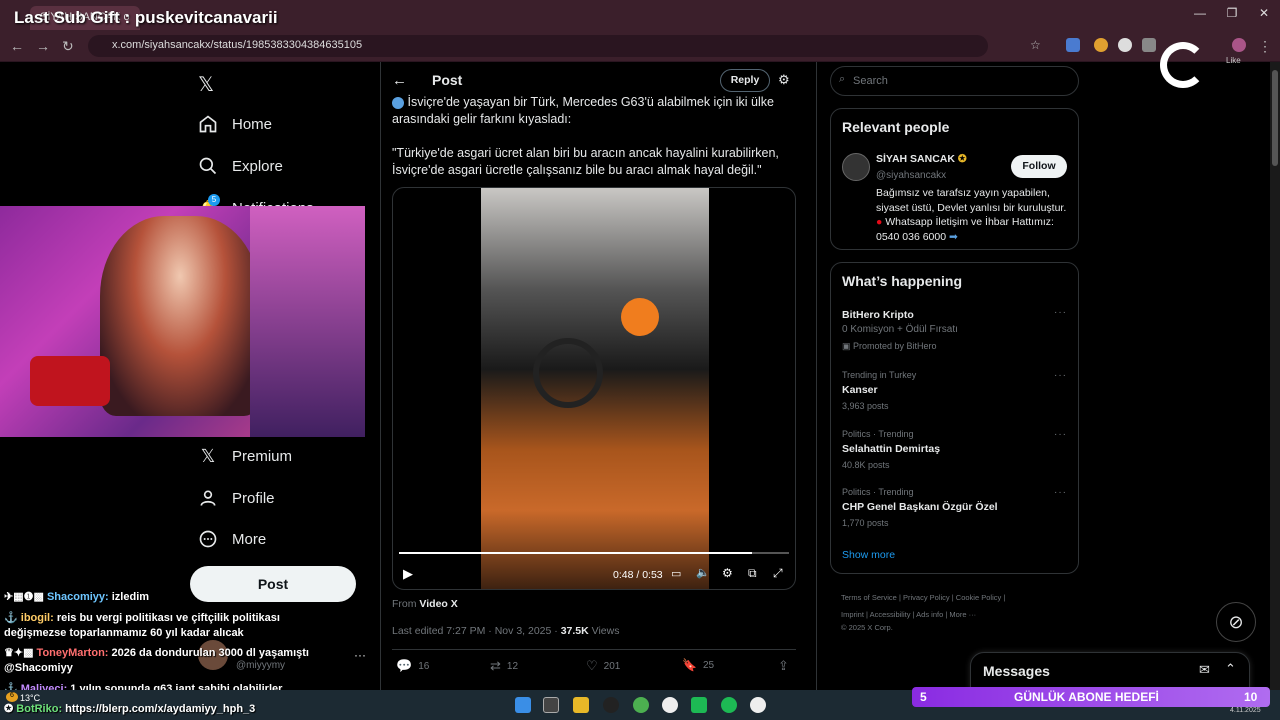  What do you see at coordinates (890, 614) in the screenshot?
I see `footer-link: Accessibility` at bounding box center [890, 614].